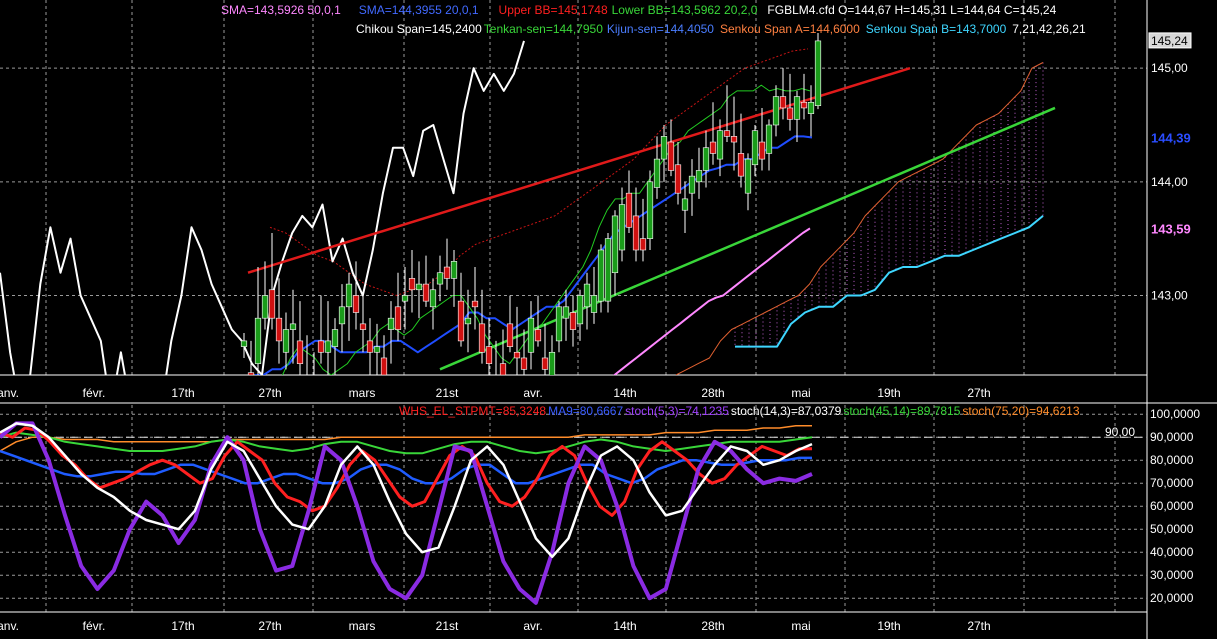 Image resolution: width=1217 pixels, height=639 pixels. Describe the element at coordinates (9, 393) in the screenshot. I see `x-label-top: anv.` at that location.